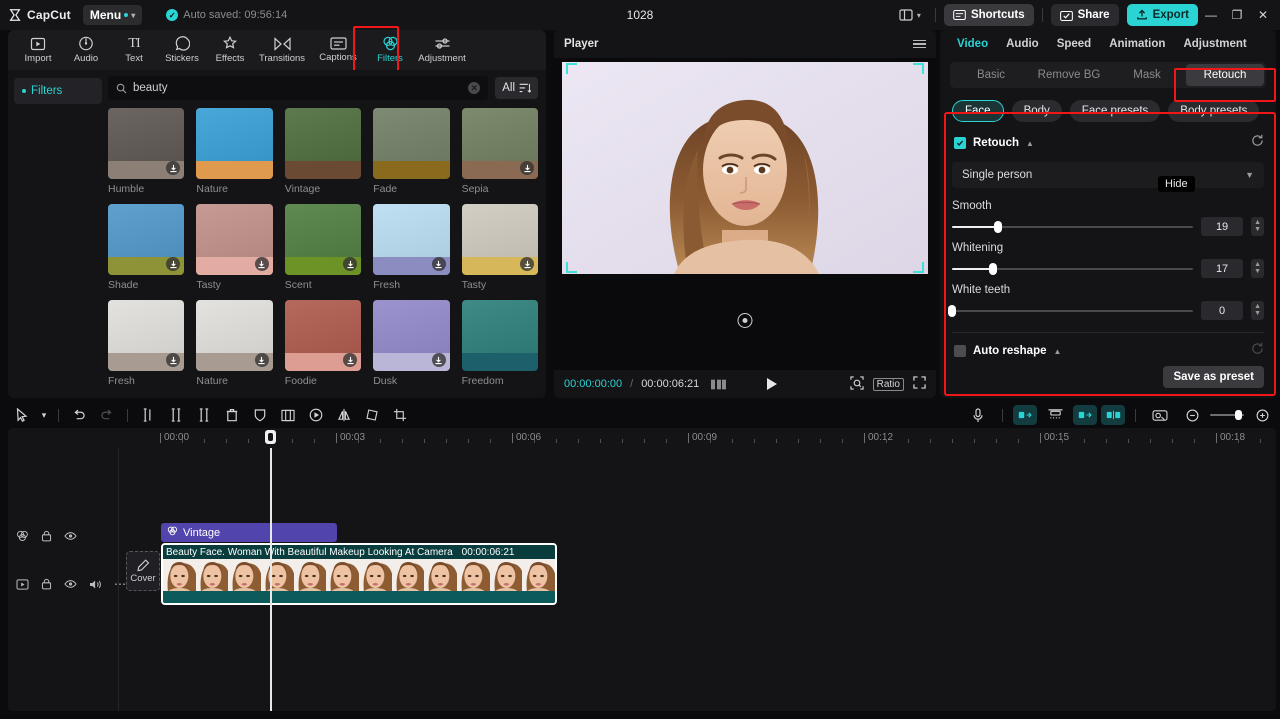 The image size is (1280, 719). What do you see at coordinates (1222, 226) in the screenshot?
I see `slider-value: 19` at bounding box center [1222, 226].